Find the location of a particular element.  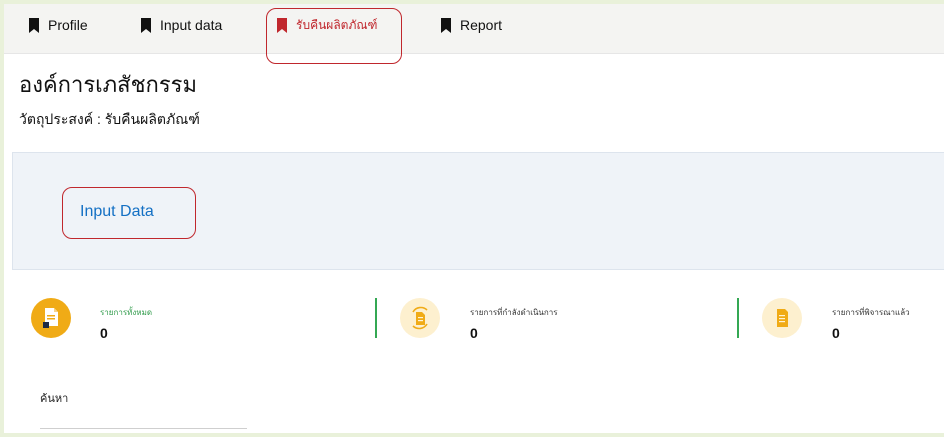

input-data-link: Input Data is located at coordinates (117, 212).